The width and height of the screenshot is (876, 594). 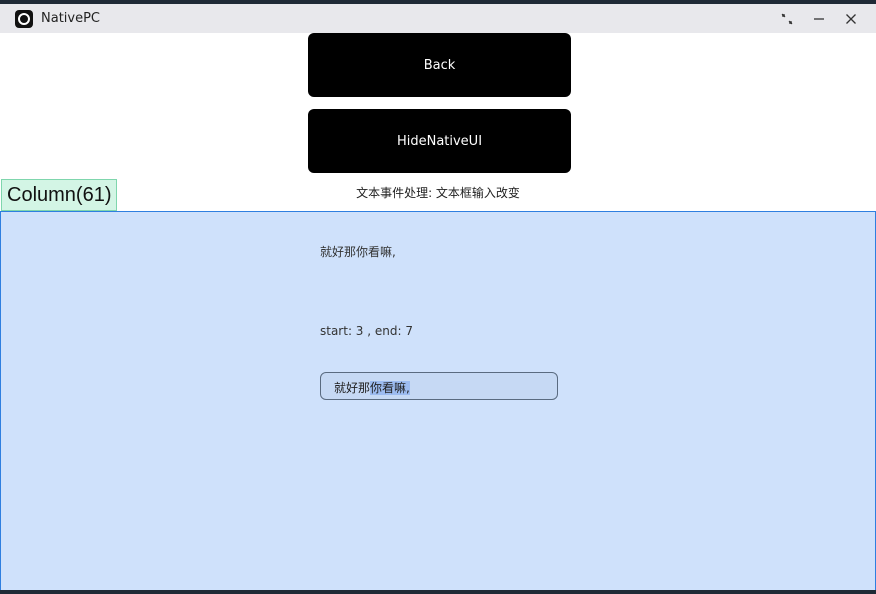 What do you see at coordinates (439, 141) in the screenshot?
I see `hide-native-ui-button: HideNativeUI` at bounding box center [439, 141].